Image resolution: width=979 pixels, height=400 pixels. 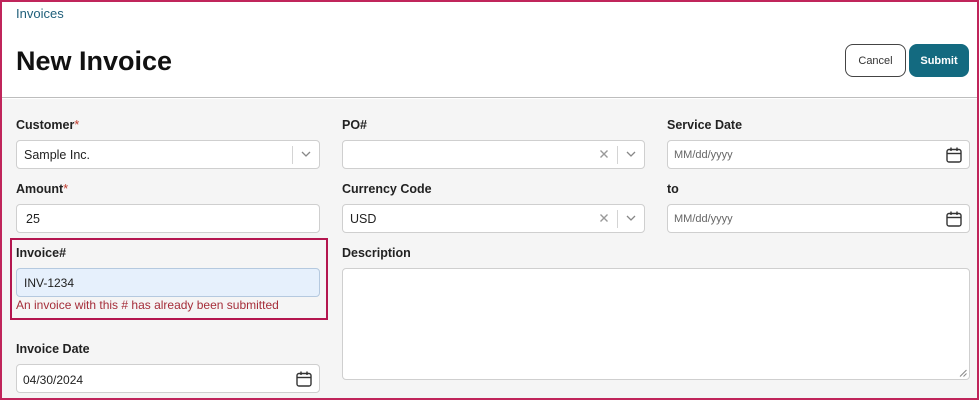 I want to click on to-date-input: MM/dd/yyyy, so click(x=818, y=218).